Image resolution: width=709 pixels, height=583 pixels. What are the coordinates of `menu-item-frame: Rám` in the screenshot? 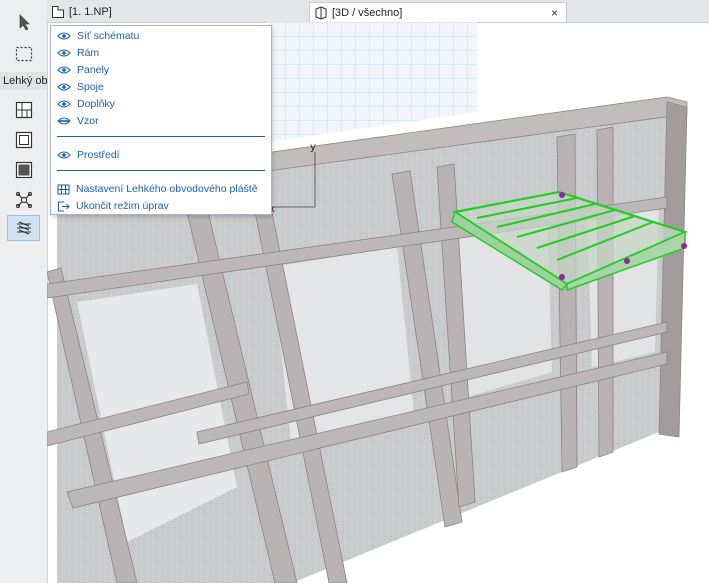 It's located at (78, 53).